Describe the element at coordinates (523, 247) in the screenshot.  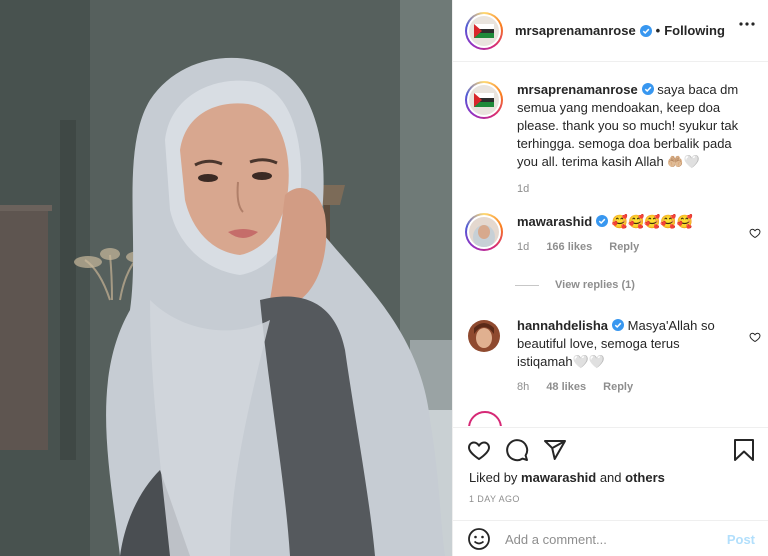
I see `comment-time: 1d` at that location.